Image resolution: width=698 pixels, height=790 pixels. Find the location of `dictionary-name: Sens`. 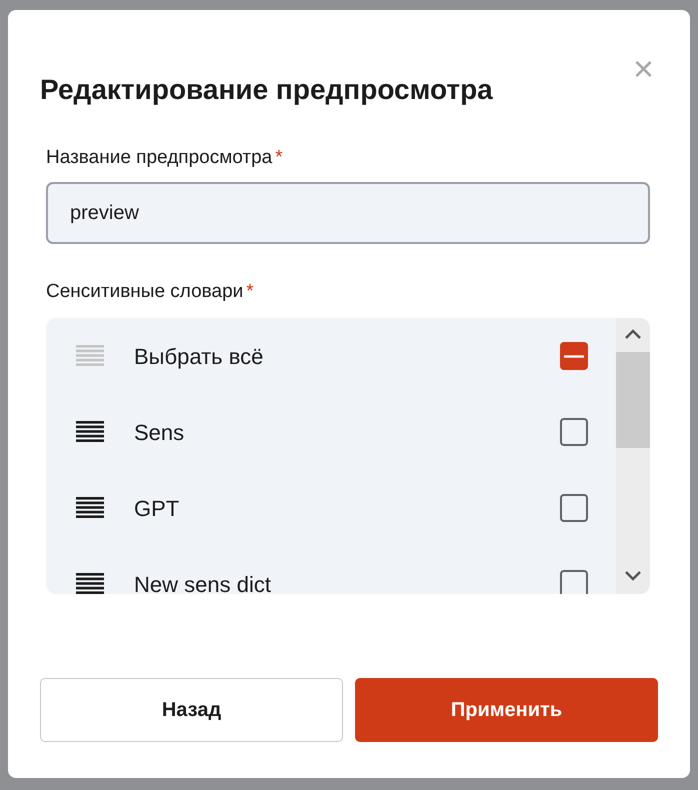

dictionary-name: Sens is located at coordinates (160, 432).